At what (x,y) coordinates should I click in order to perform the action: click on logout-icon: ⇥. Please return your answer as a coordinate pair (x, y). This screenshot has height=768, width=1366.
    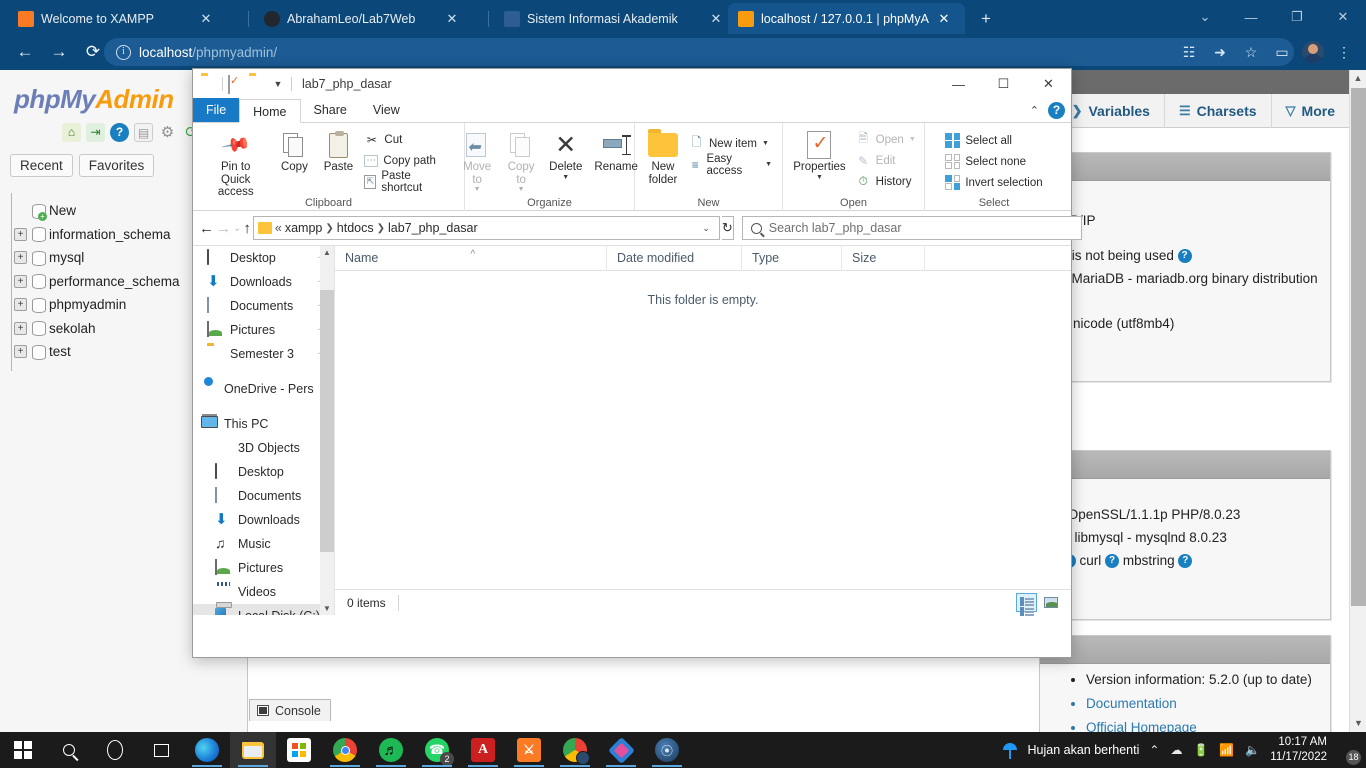
    Looking at the image, I should click on (95, 132).